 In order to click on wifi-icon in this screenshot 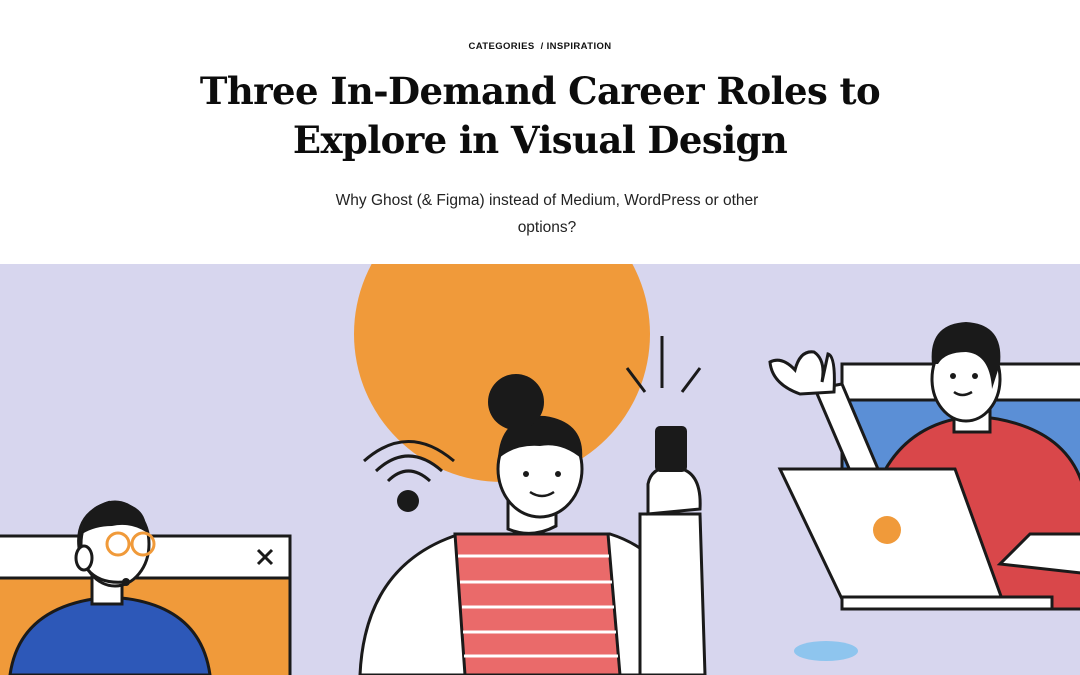, I will do `click(409, 476)`.